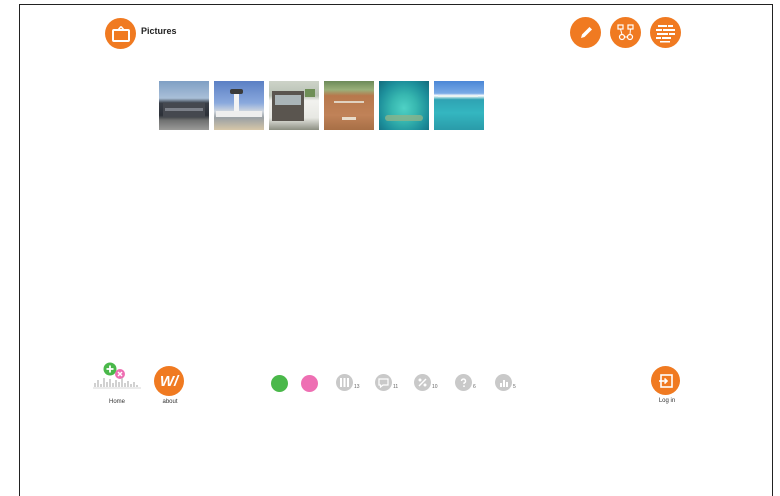 The height and width of the screenshot is (496, 780). I want to click on home-button: Home, so click(117, 383).